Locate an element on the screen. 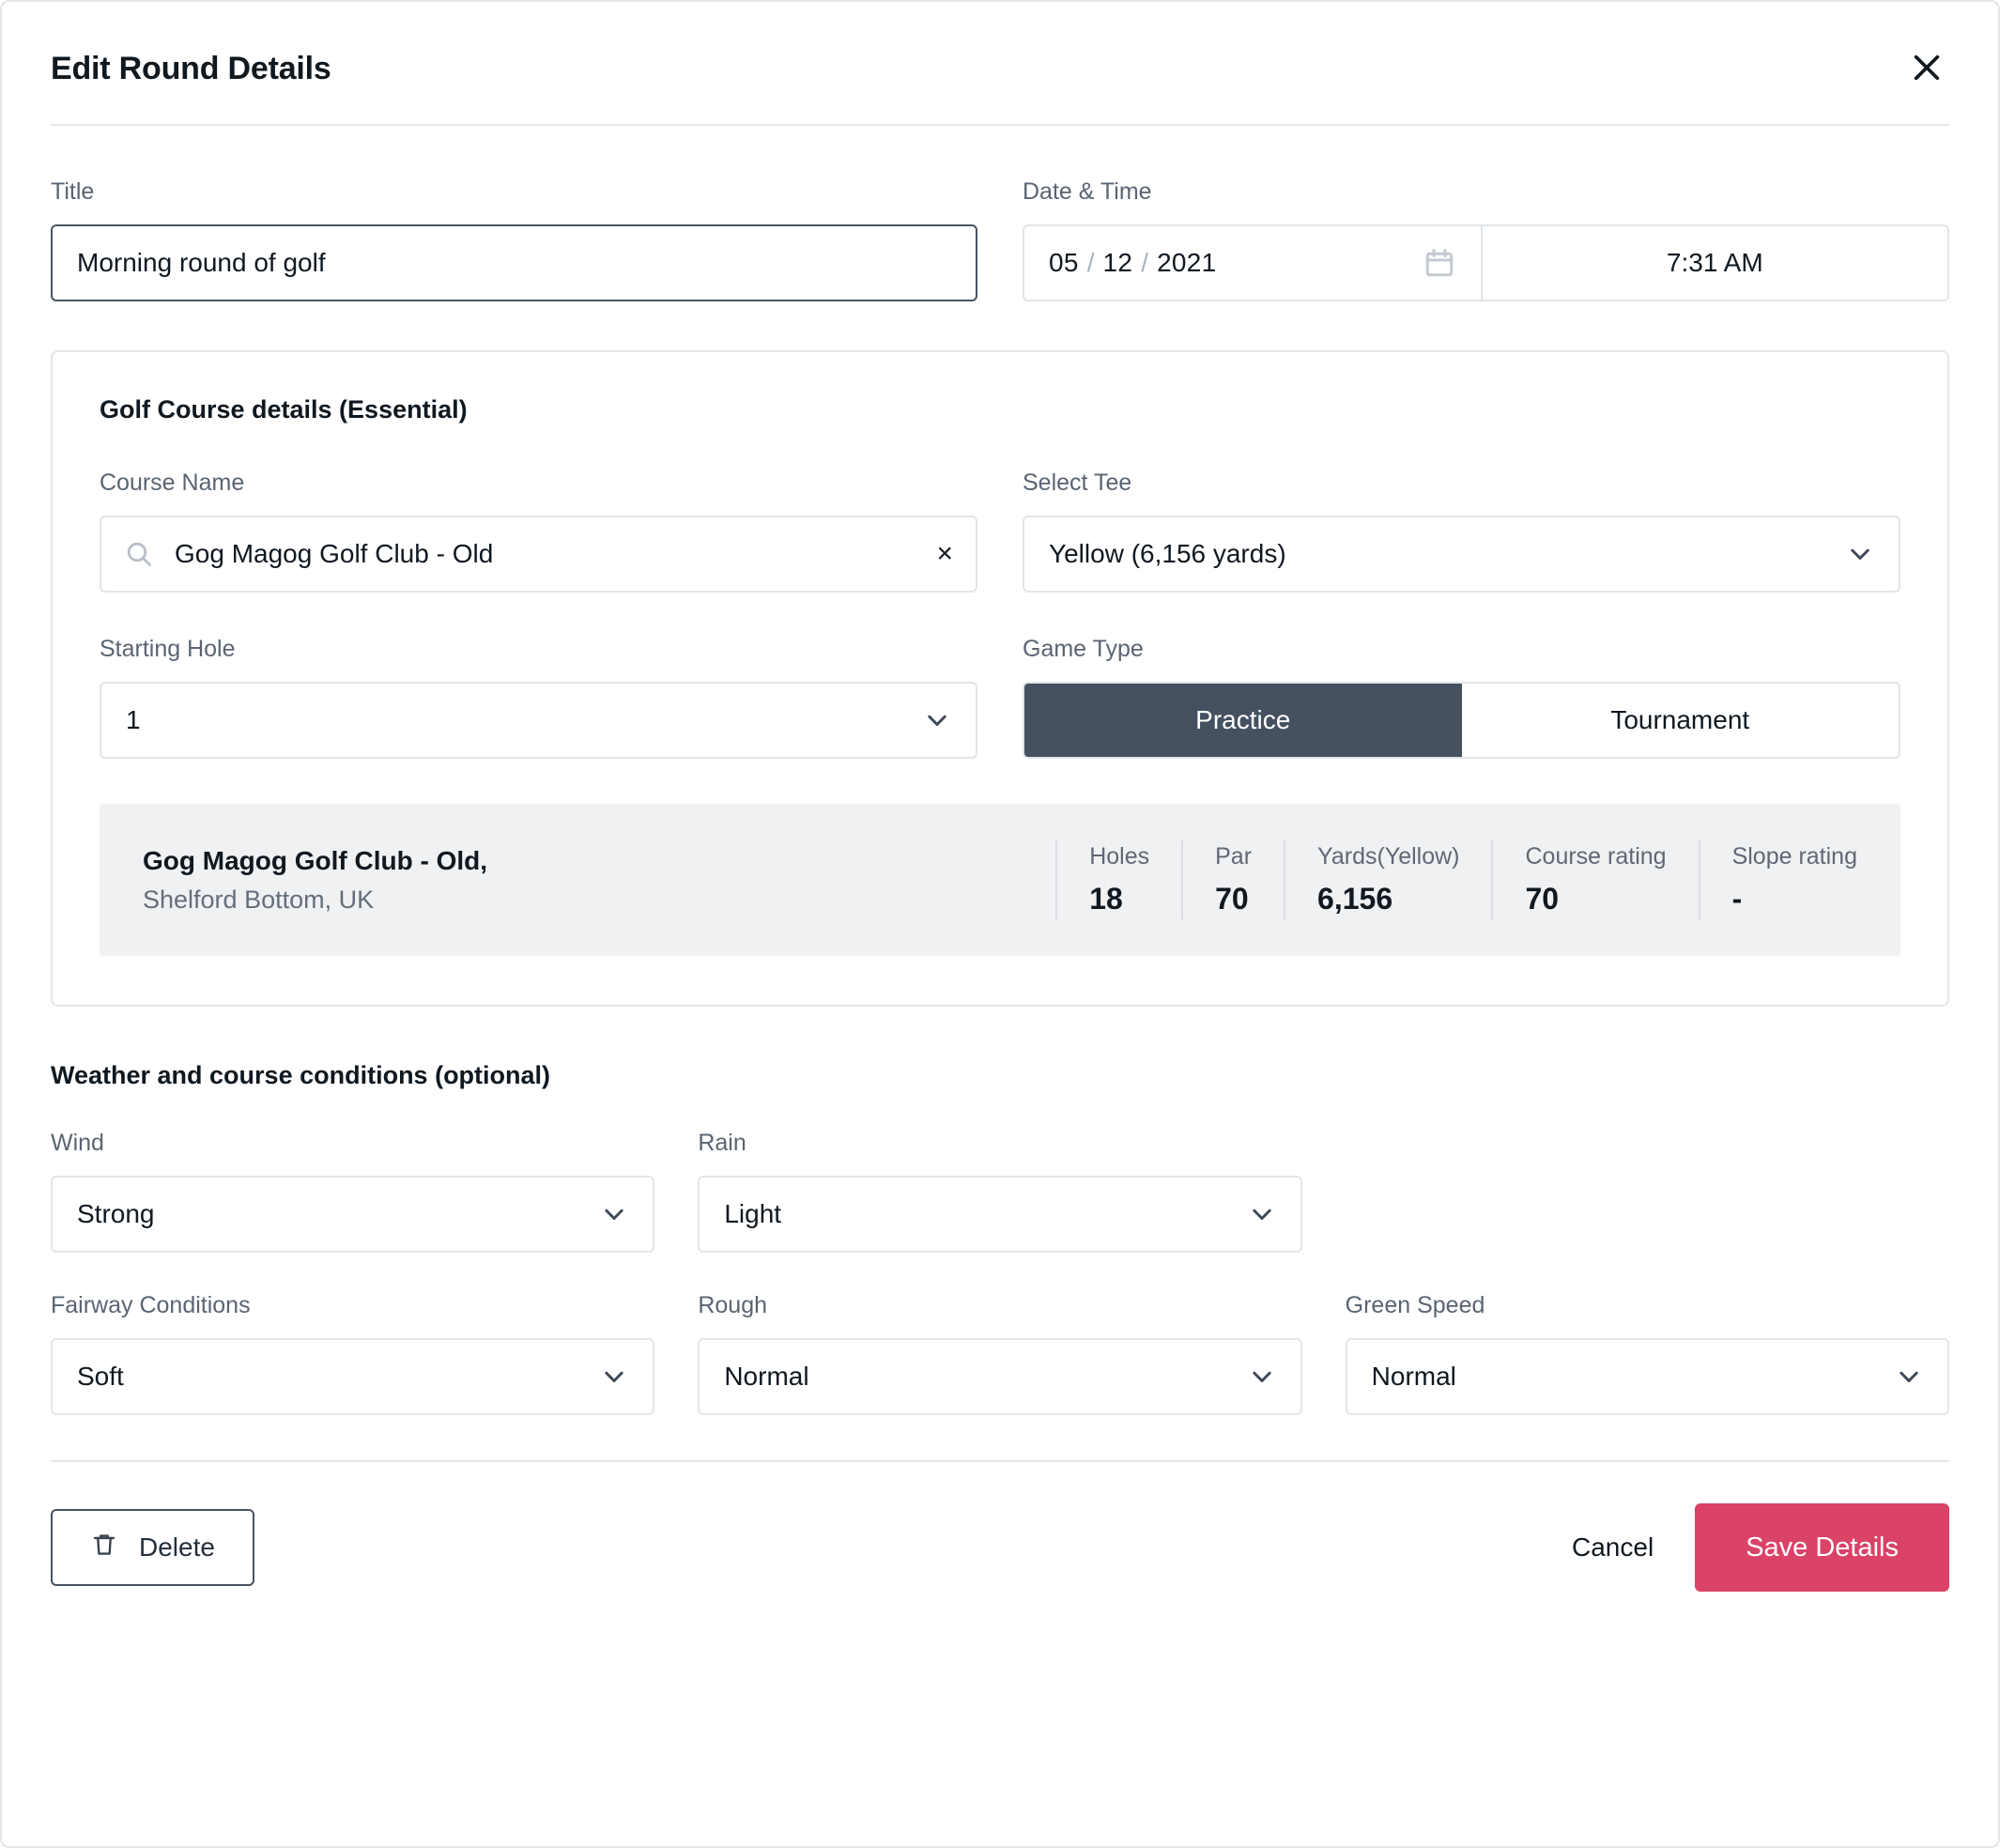 This screenshot has width=2000, height=1848. stat-holes: Holes 18 is located at coordinates (1102, 879).